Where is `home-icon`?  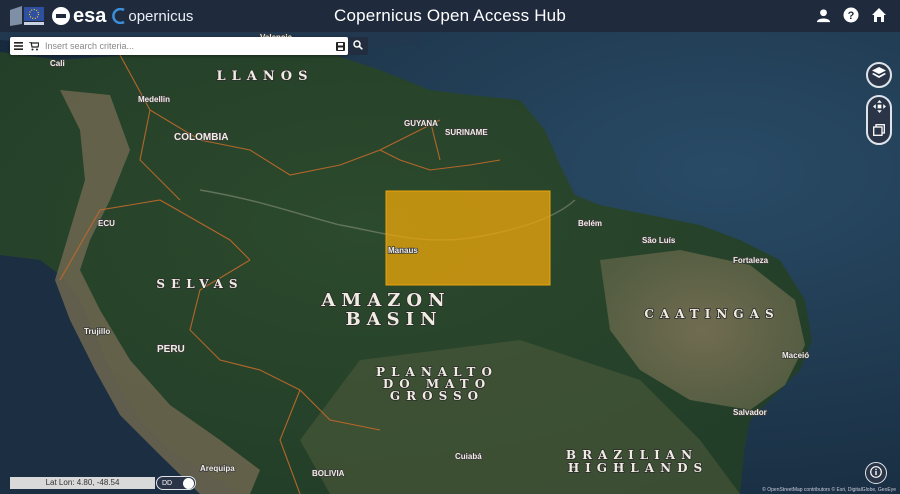 home-icon is located at coordinates (879, 15).